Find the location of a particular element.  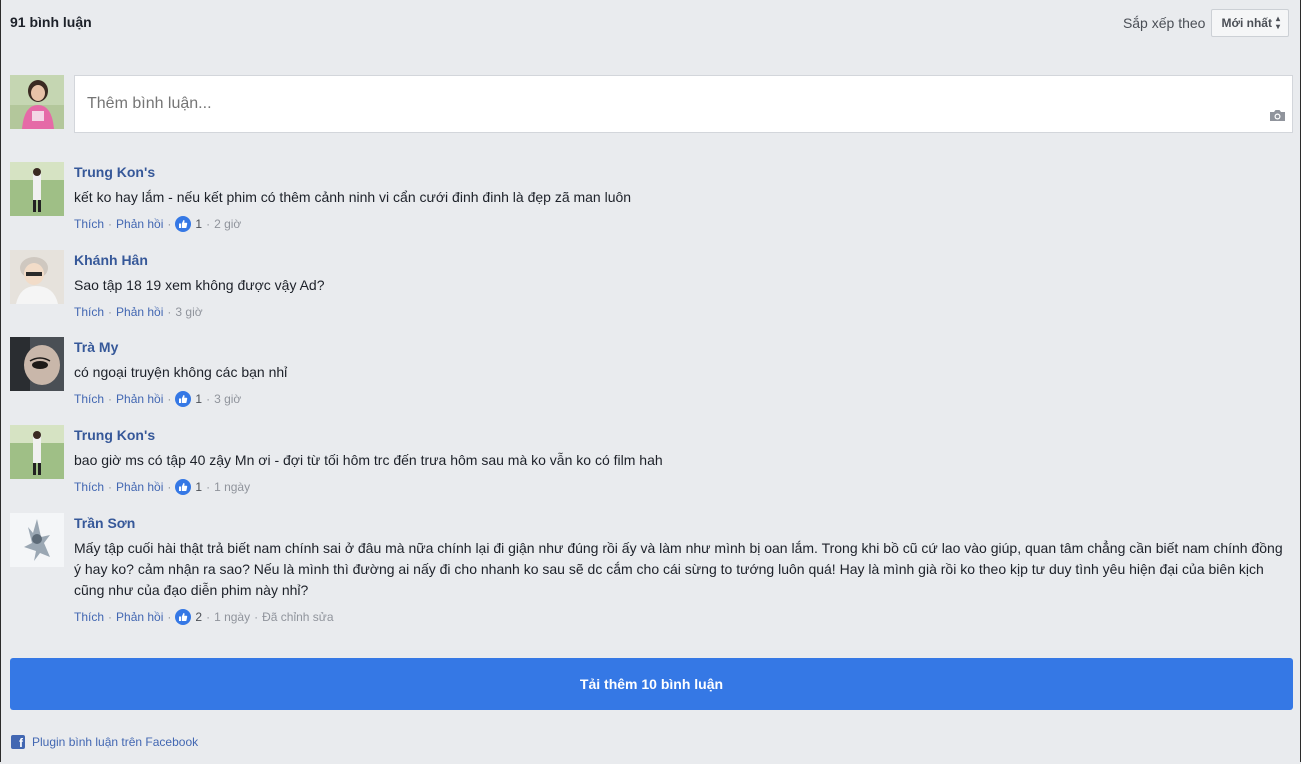

load-more-button: Tải thêm 10 bình luận is located at coordinates (651, 684).